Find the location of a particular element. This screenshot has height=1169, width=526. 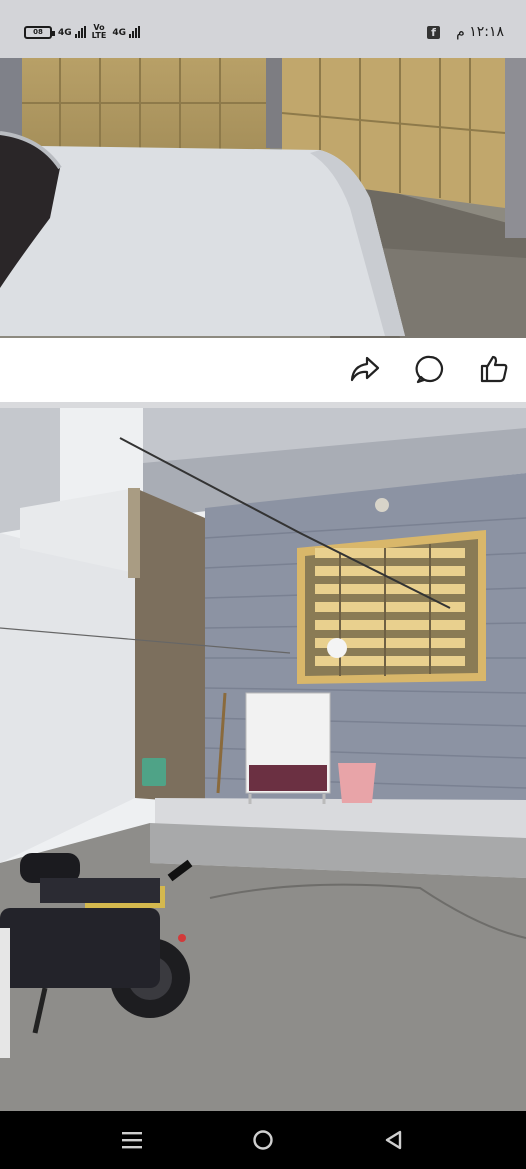

battery-level: 08 is located at coordinates (38, 31).